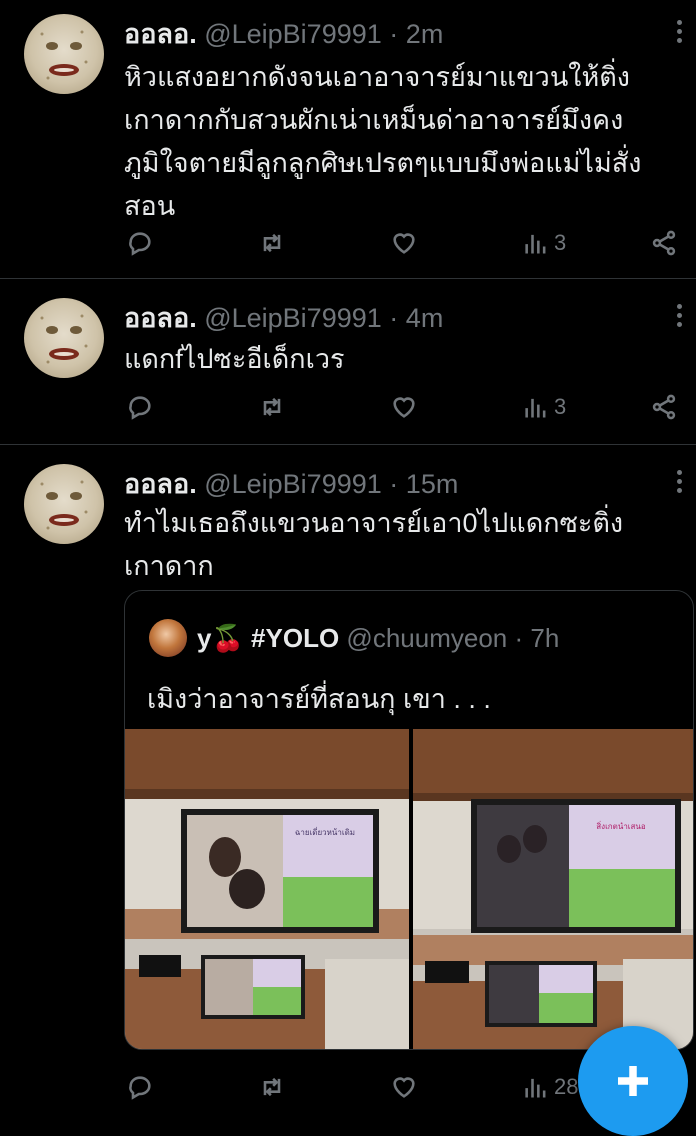 This screenshot has height=1136, width=696. What do you see at coordinates (432, 484) in the screenshot?
I see `timestamp: 15m` at bounding box center [432, 484].